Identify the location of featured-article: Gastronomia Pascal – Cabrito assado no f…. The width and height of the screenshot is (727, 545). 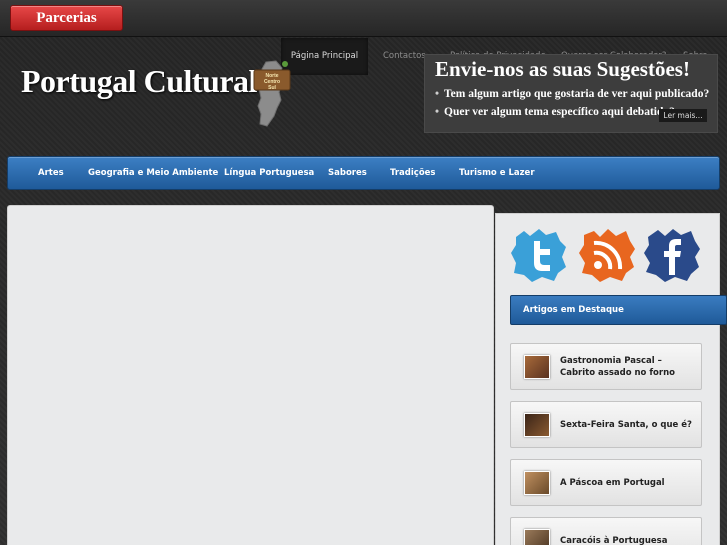
(606, 366).